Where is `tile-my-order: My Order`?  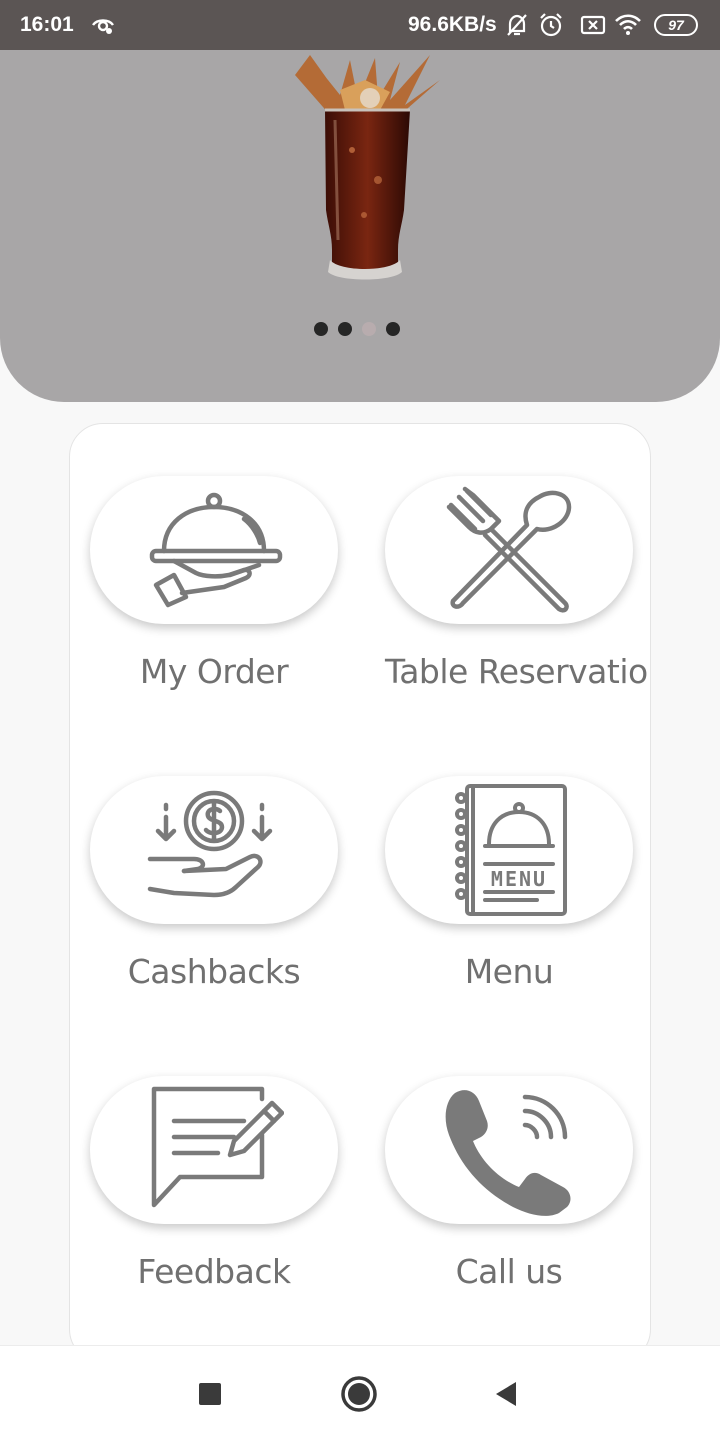
tile-my-order: My Order is located at coordinates (225, 574).